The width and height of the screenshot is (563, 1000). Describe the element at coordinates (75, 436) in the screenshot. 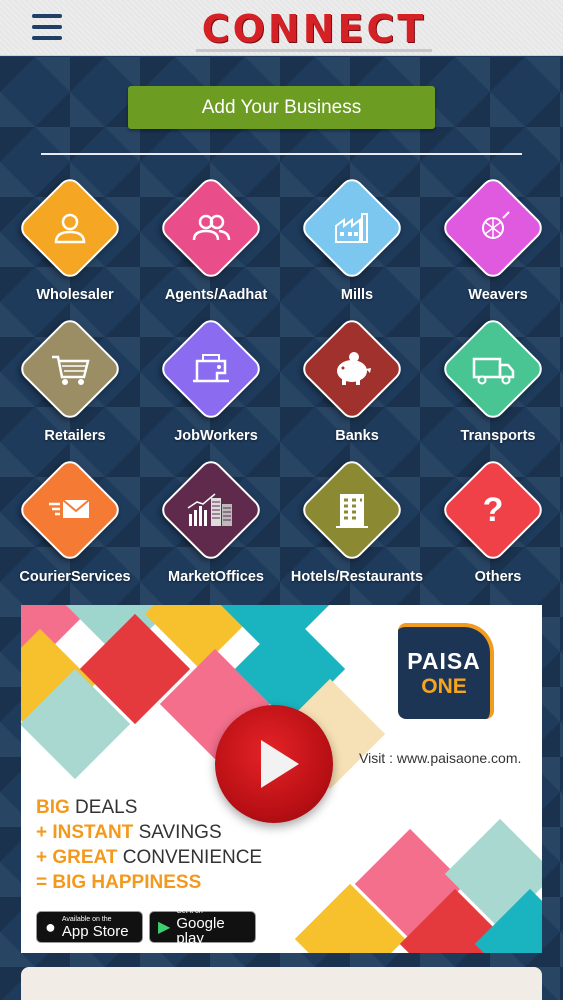

I see `category-label: Retailers` at that location.